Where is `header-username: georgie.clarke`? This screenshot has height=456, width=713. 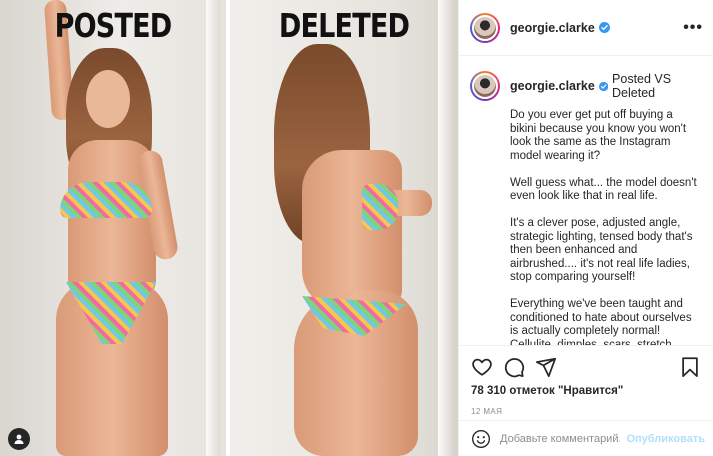
header-username: georgie.clarke is located at coordinates (552, 28).